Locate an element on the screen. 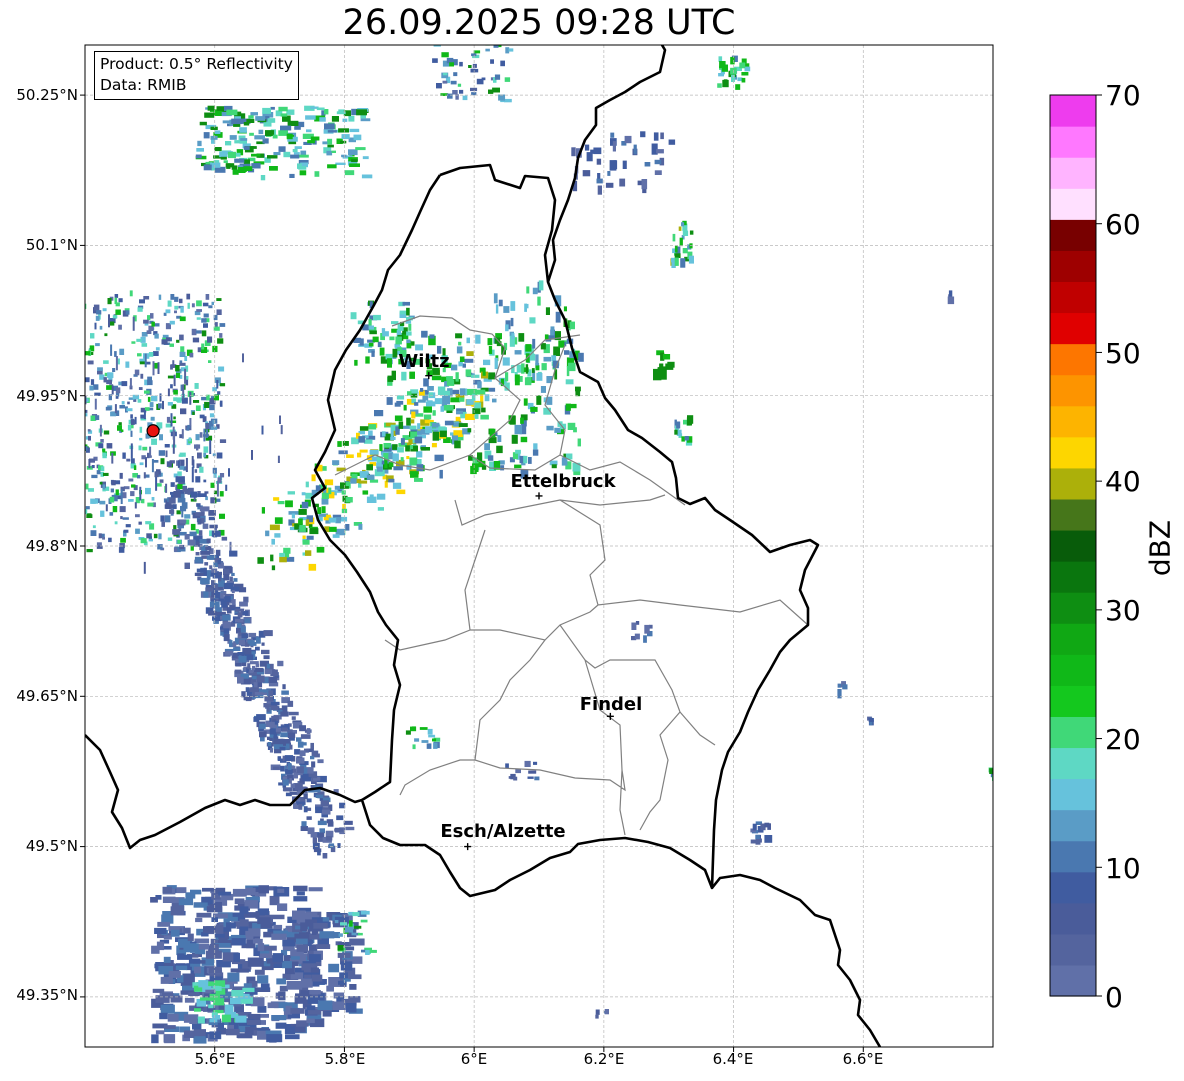  germany-france-border is located at coordinates (796, 960).